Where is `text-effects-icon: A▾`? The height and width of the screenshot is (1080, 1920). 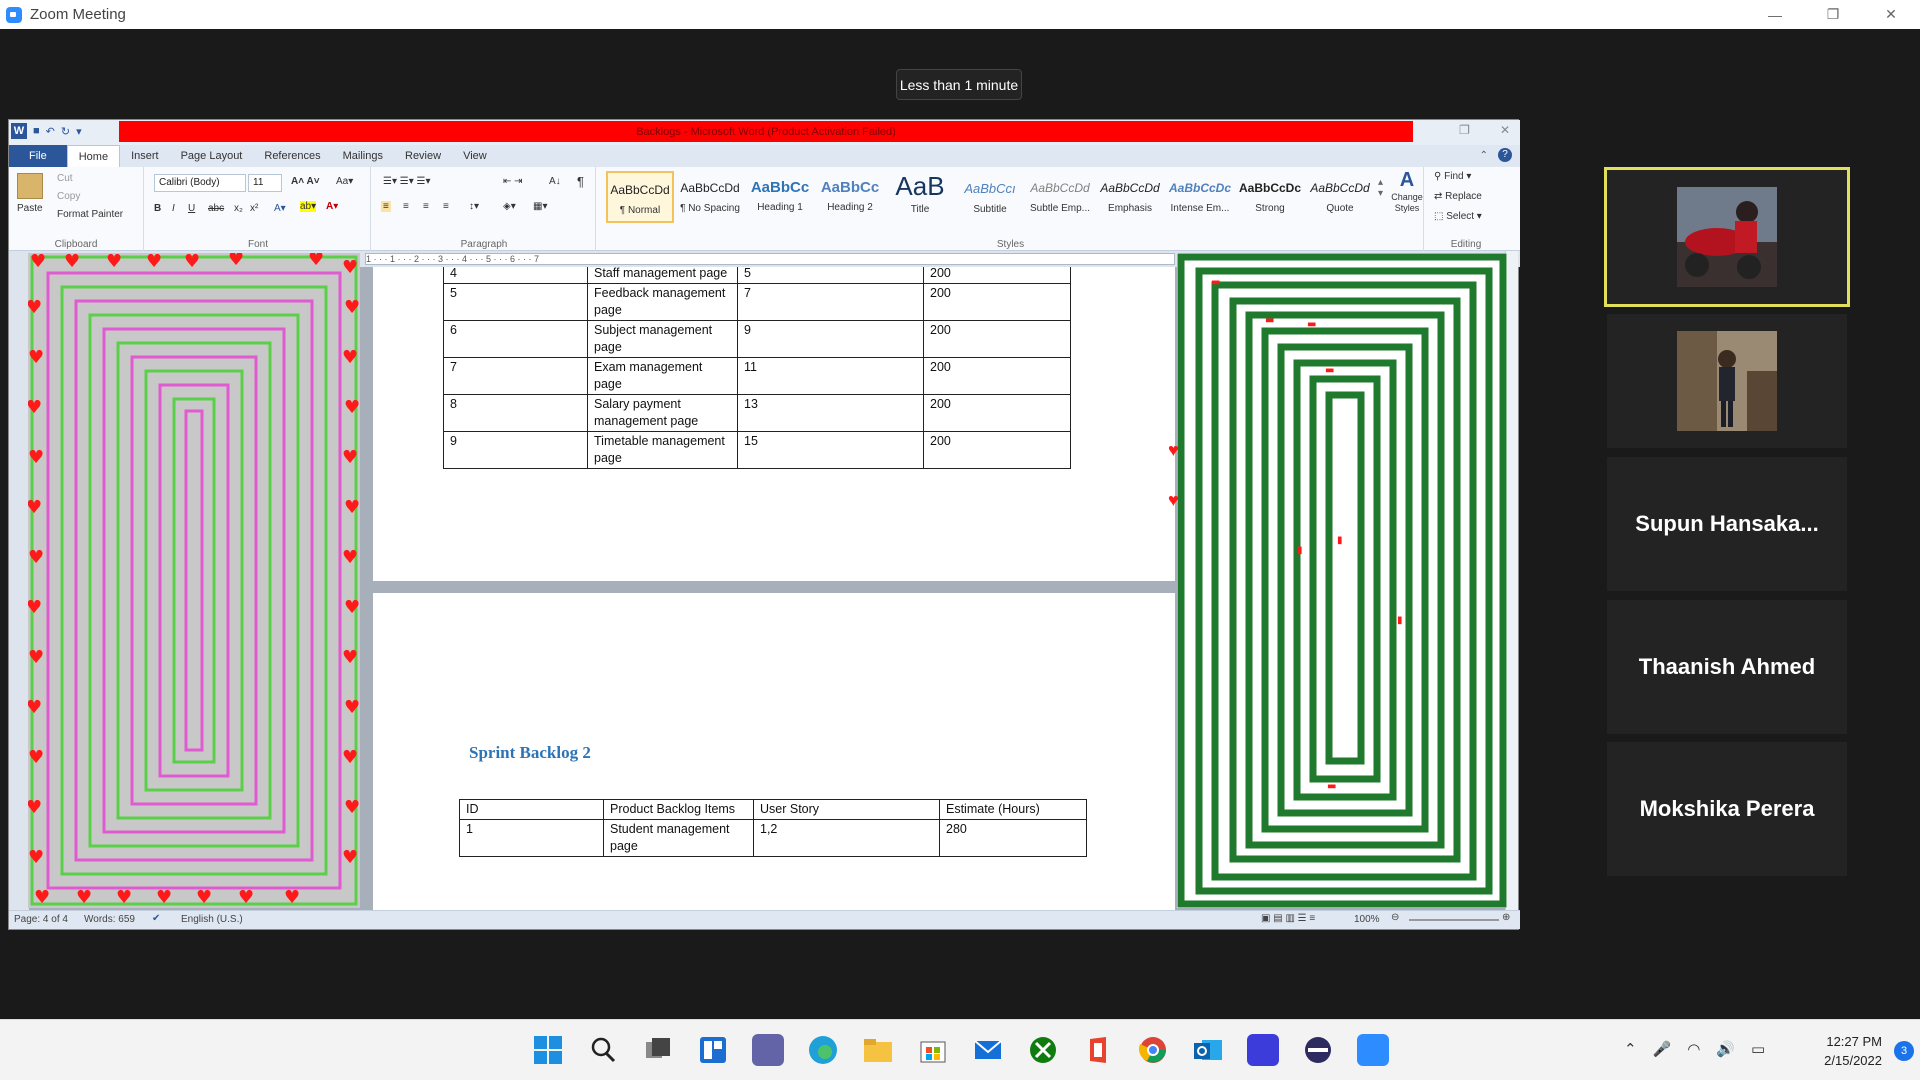 text-effects-icon: A▾ is located at coordinates (280, 208).